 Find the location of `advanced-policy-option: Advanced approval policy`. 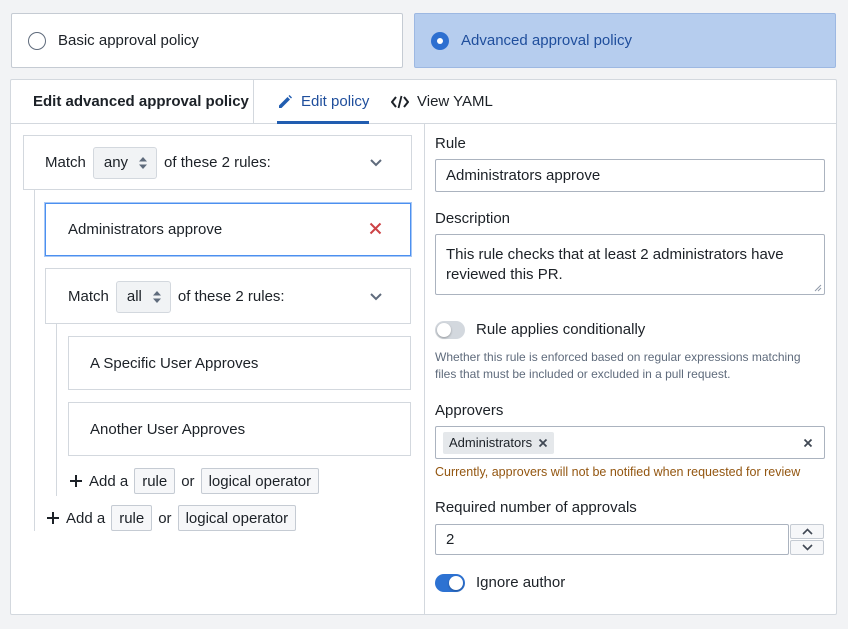

advanced-policy-option: Advanced approval policy is located at coordinates (625, 40).